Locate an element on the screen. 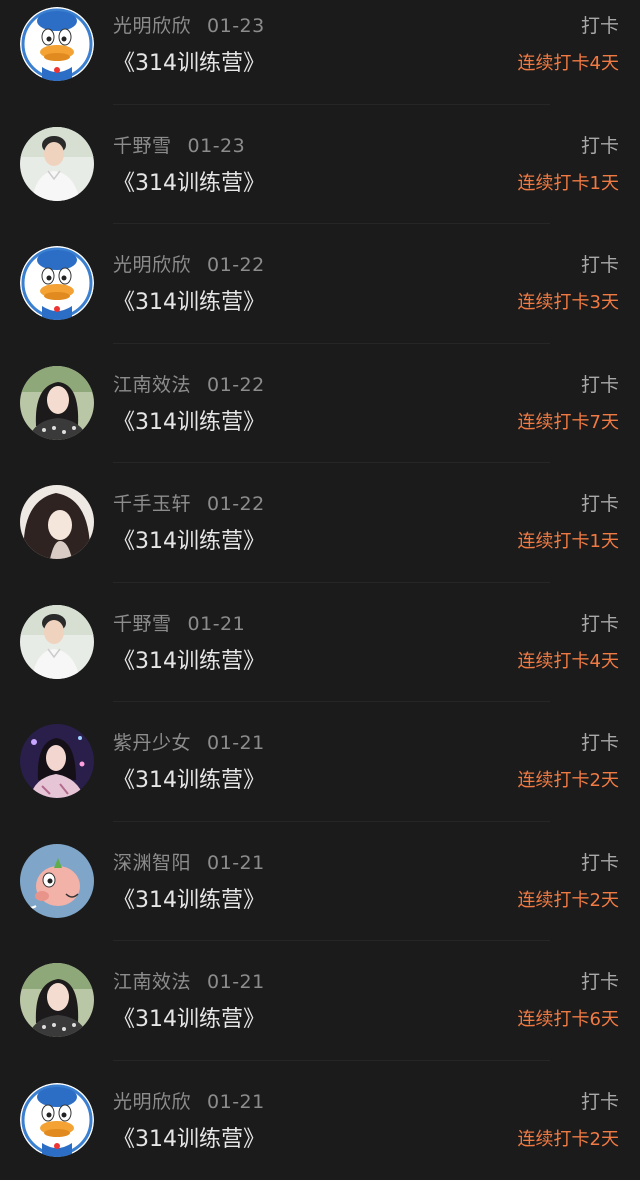  purple-girl-icon is located at coordinates (57, 761).